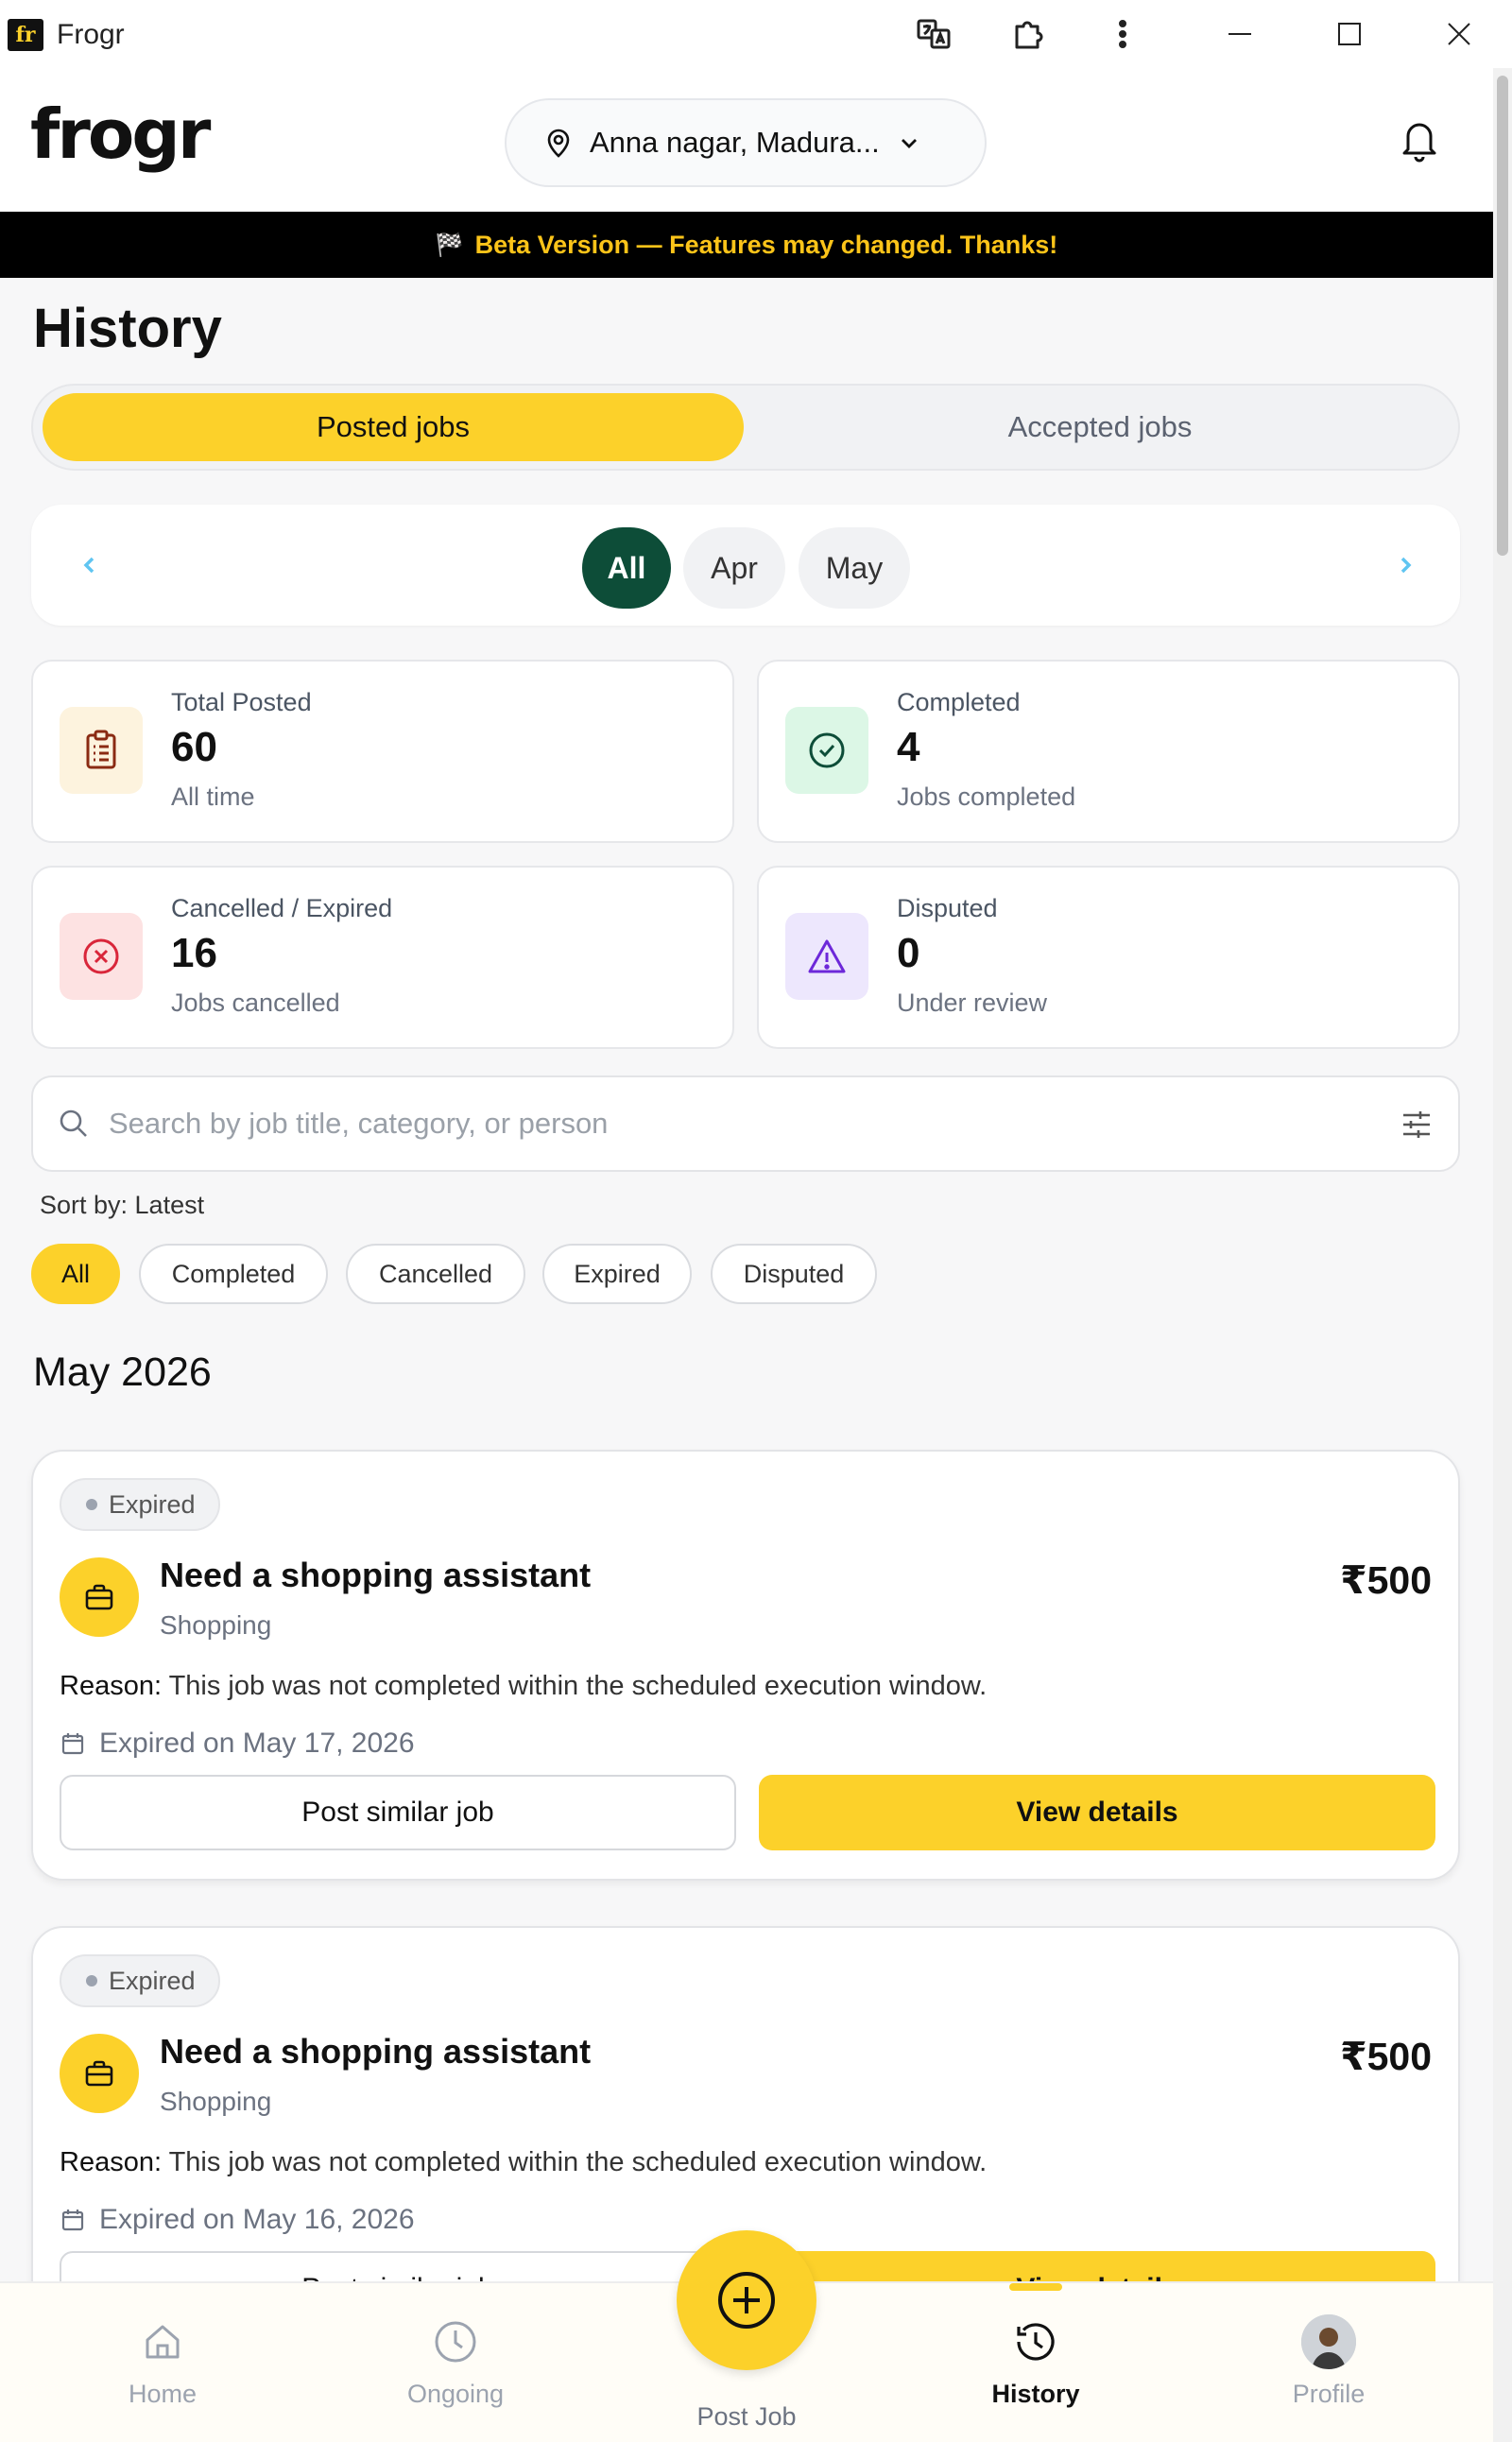 The width and height of the screenshot is (1512, 2442). I want to click on nav-ongoing: Ongoing, so click(455, 2363).